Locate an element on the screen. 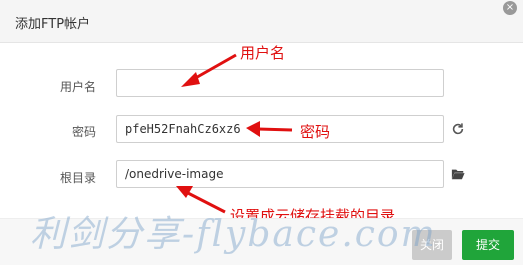 This screenshot has height=265, width=523. password-label: 密码 is located at coordinates (83, 132).